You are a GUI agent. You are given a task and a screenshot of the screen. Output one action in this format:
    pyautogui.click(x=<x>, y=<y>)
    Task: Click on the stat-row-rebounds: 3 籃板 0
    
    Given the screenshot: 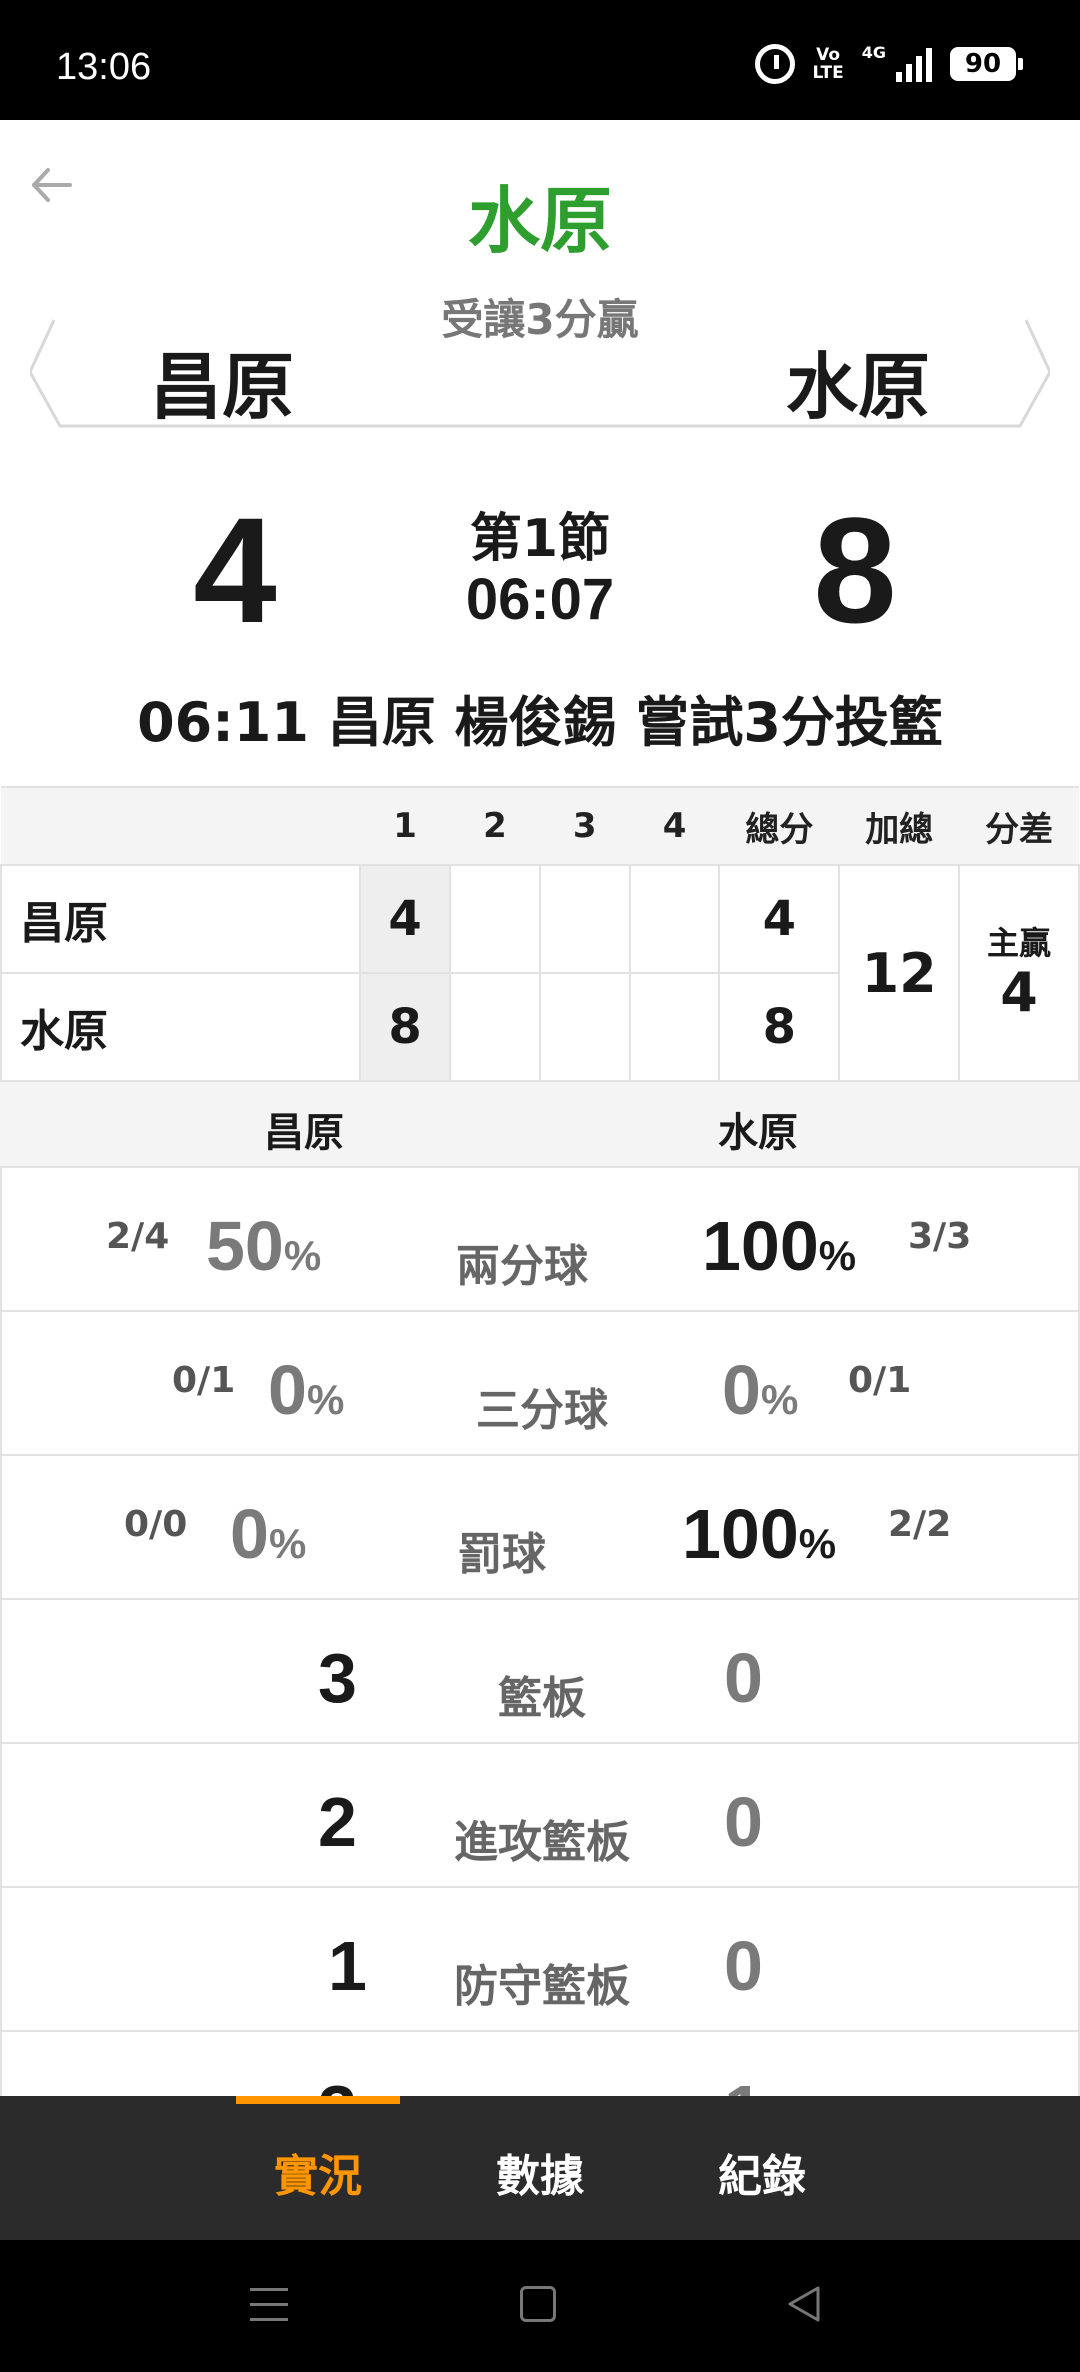 What is the action you would take?
    pyautogui.click(x=540, y=1672)
    